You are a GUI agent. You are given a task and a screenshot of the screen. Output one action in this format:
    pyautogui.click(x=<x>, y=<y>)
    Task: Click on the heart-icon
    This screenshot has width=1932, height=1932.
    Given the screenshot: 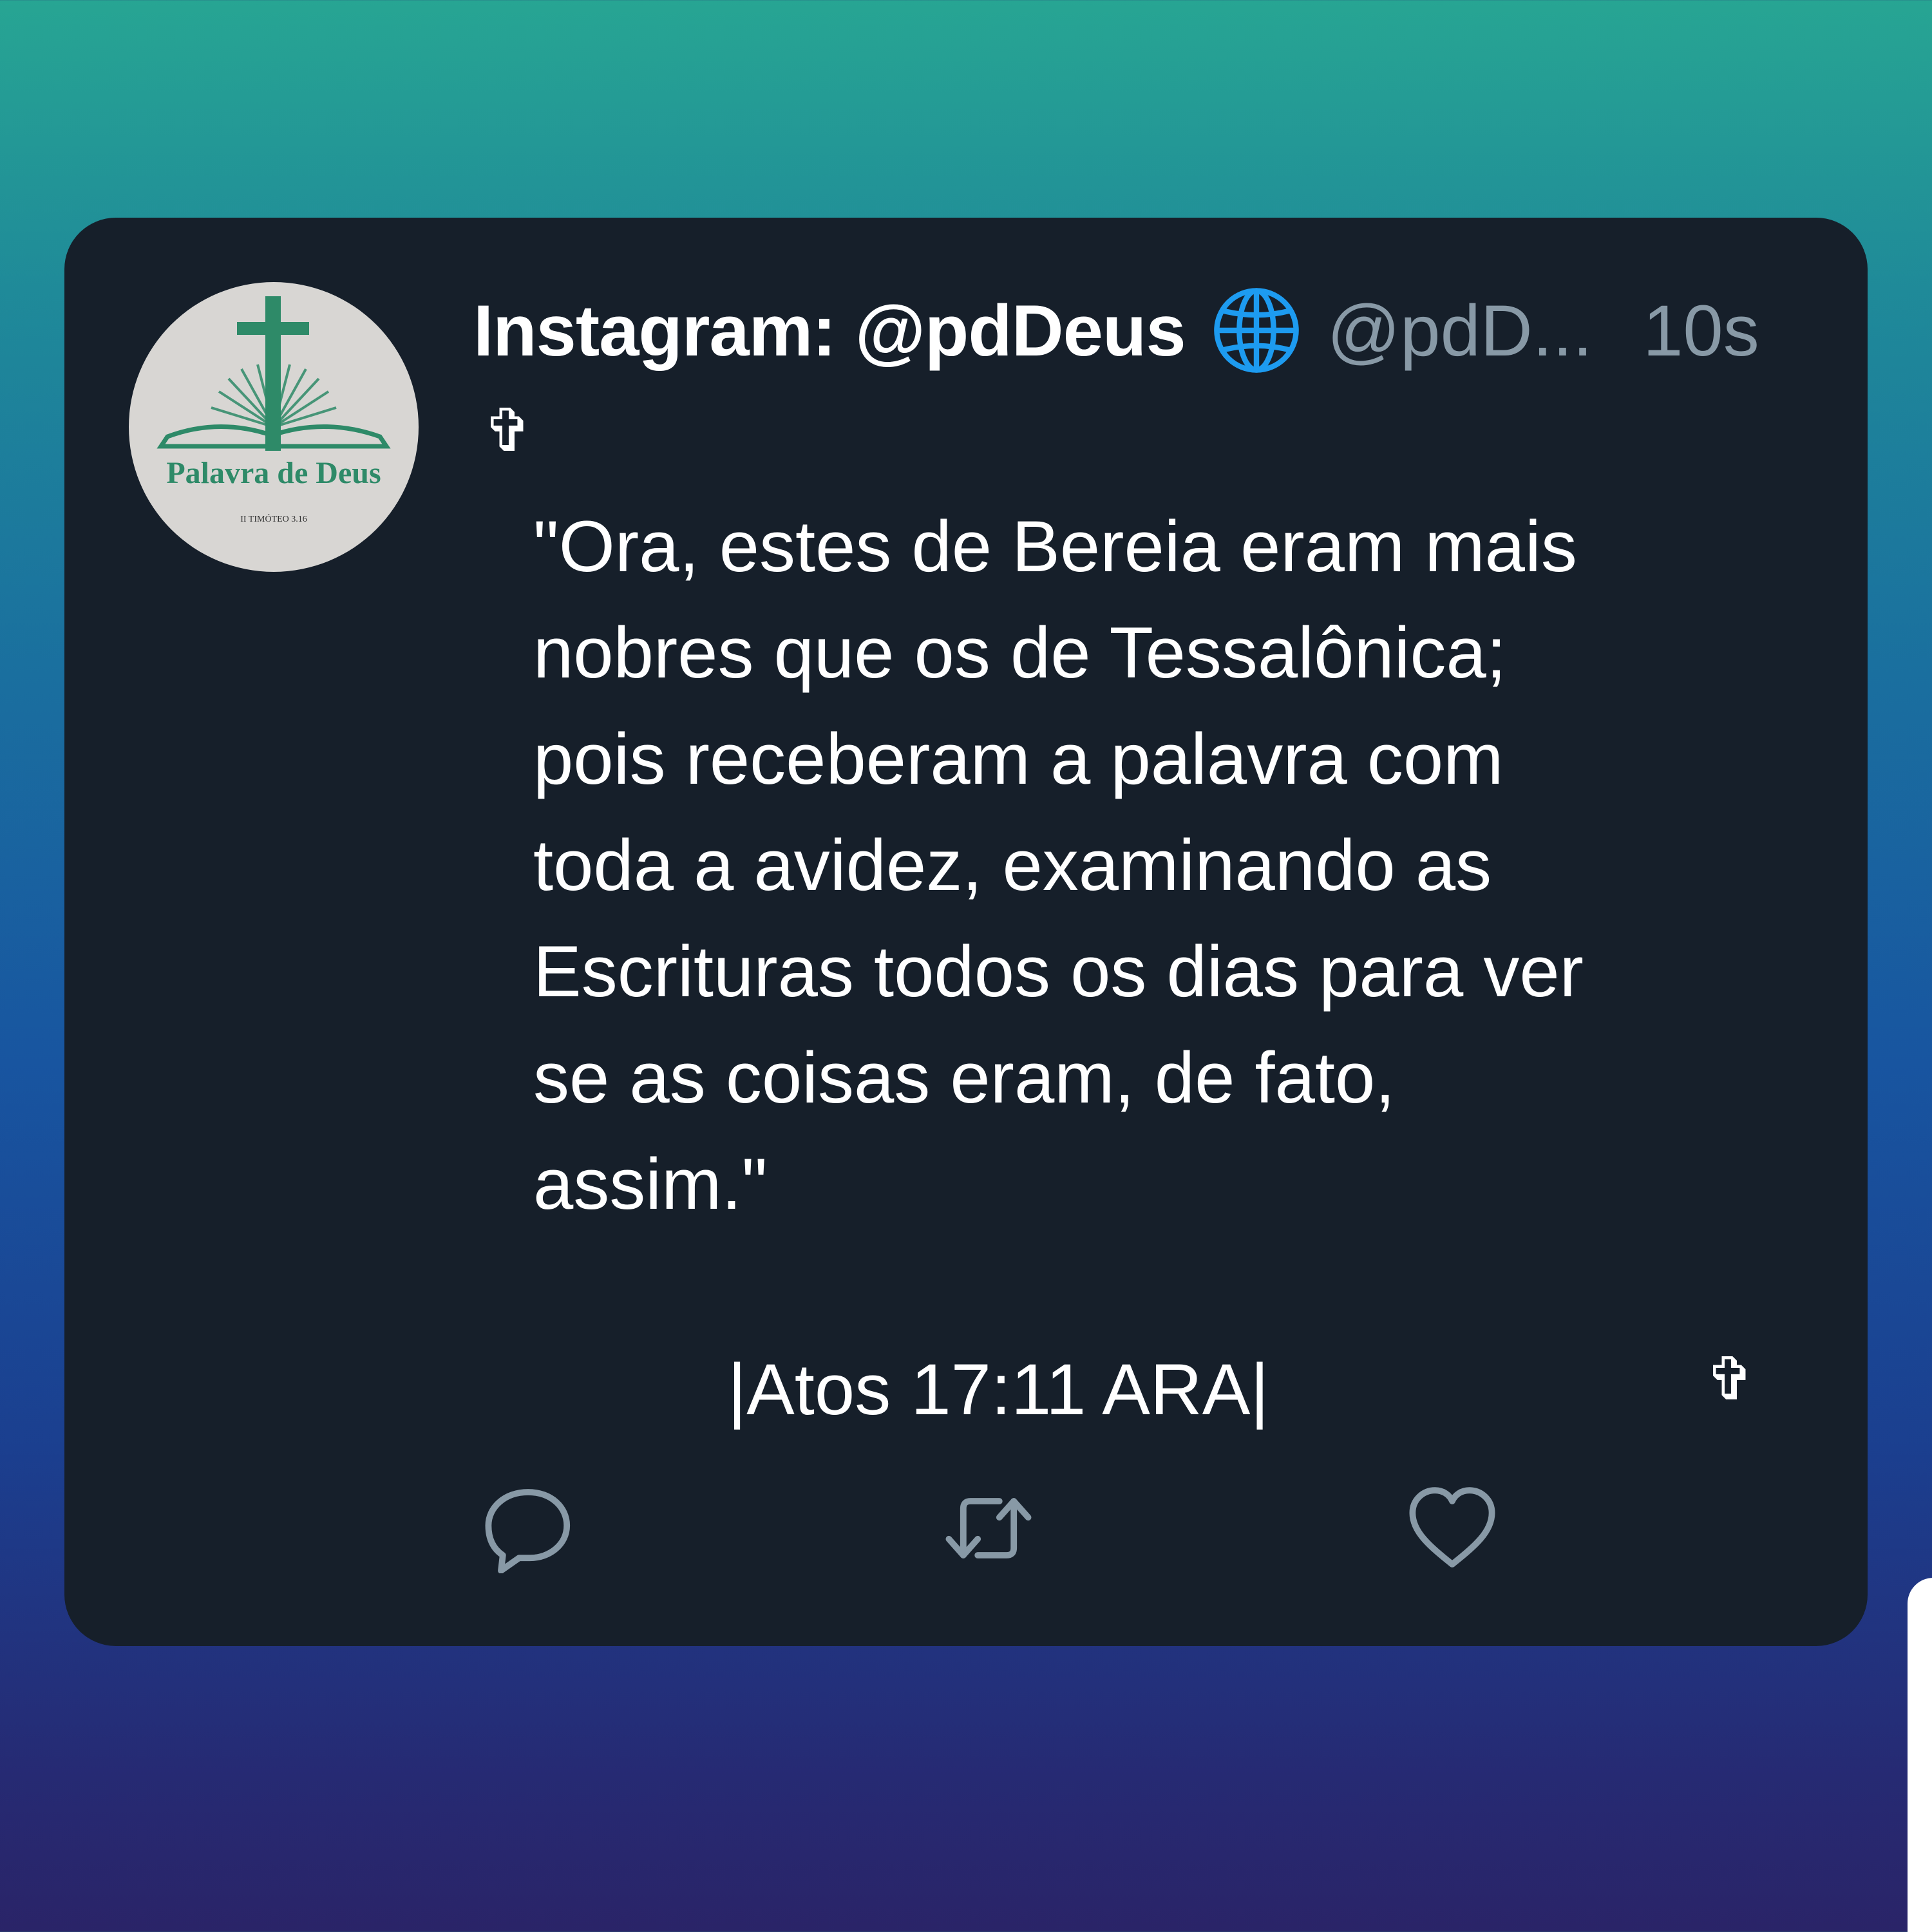 What is the action you would take?
    pyautogui.click(x=1452, y=1527)
    